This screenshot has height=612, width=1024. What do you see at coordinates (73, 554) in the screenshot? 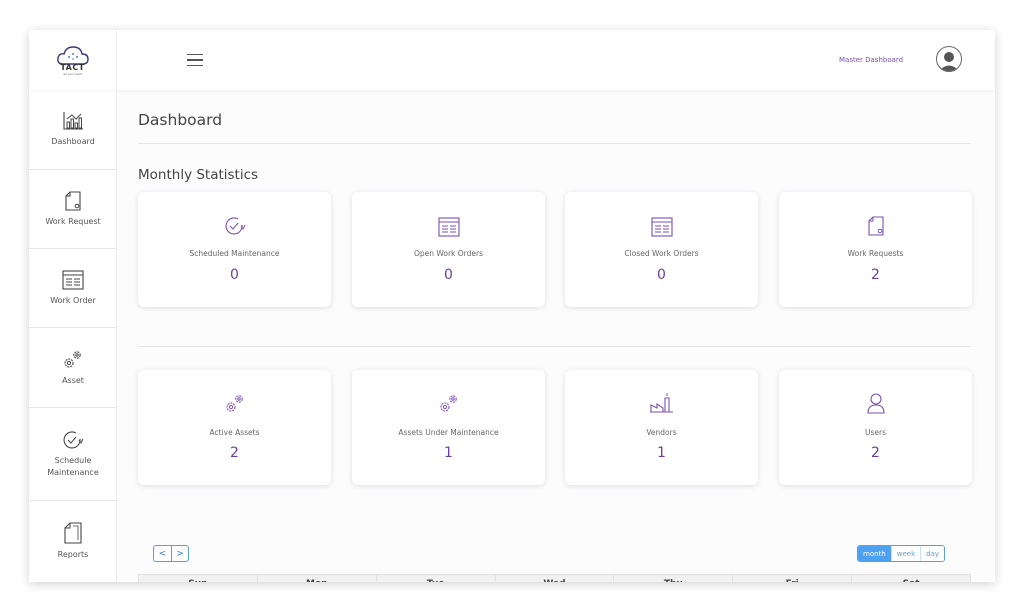
I see `sidebar-item-label: Reports` at bounding box center [73, 554].